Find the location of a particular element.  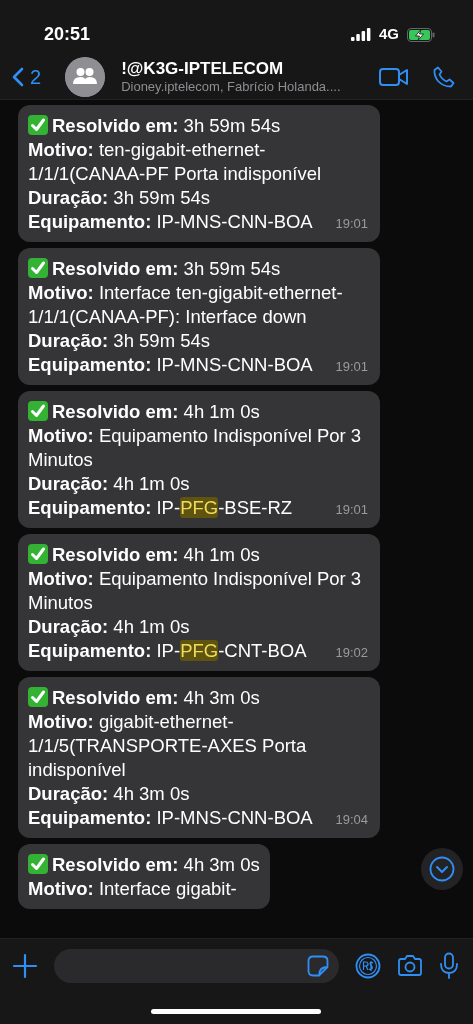

message-line: Motivo: Interface gigabit- is located at coordinates (132, 888).